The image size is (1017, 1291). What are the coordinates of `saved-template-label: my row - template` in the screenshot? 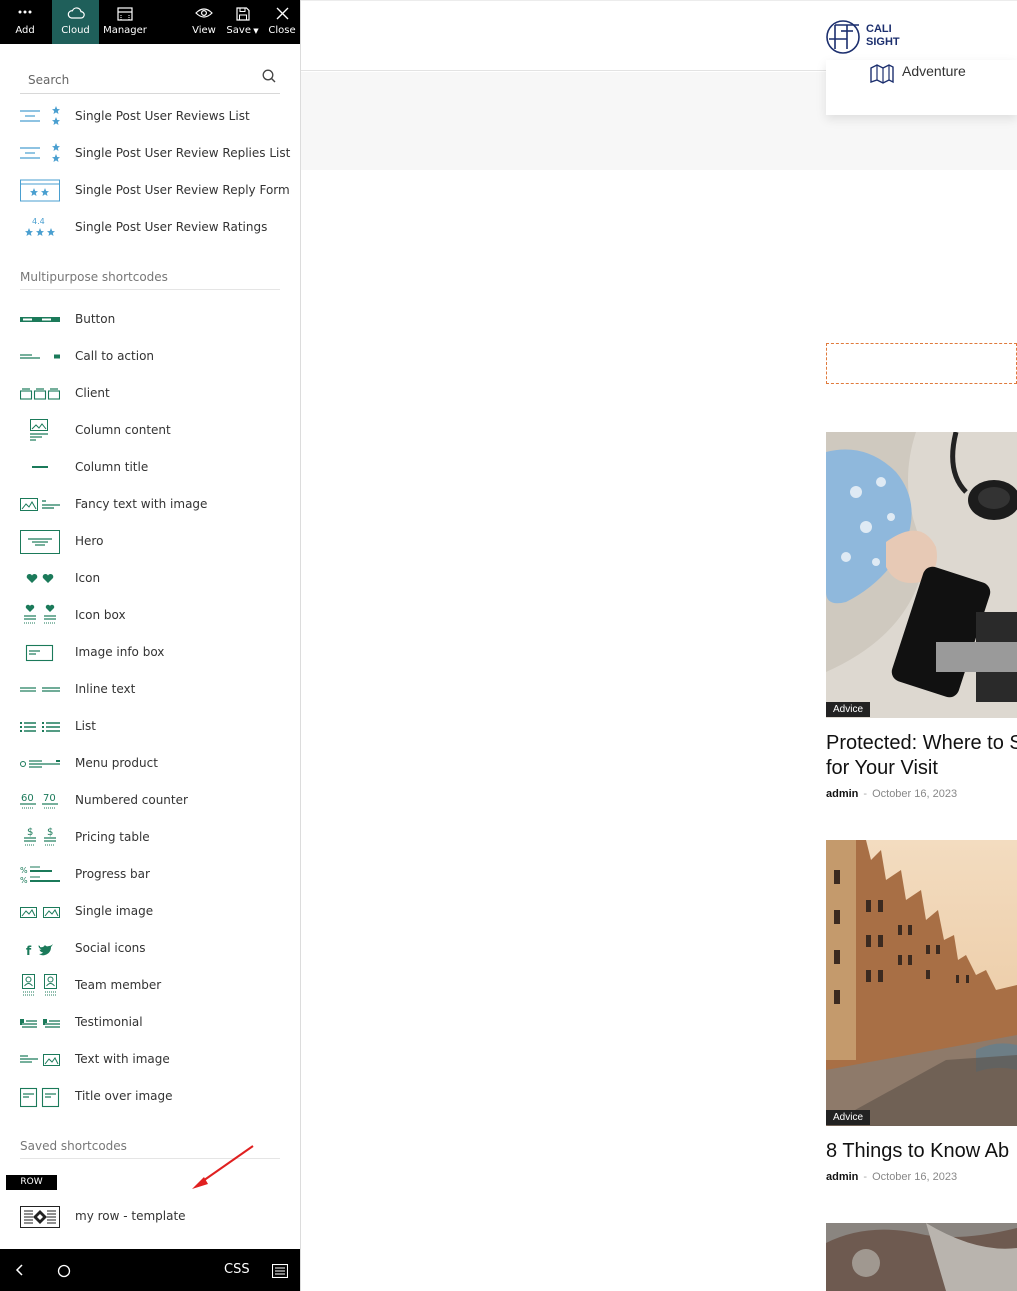 It's located at (130, 1216).